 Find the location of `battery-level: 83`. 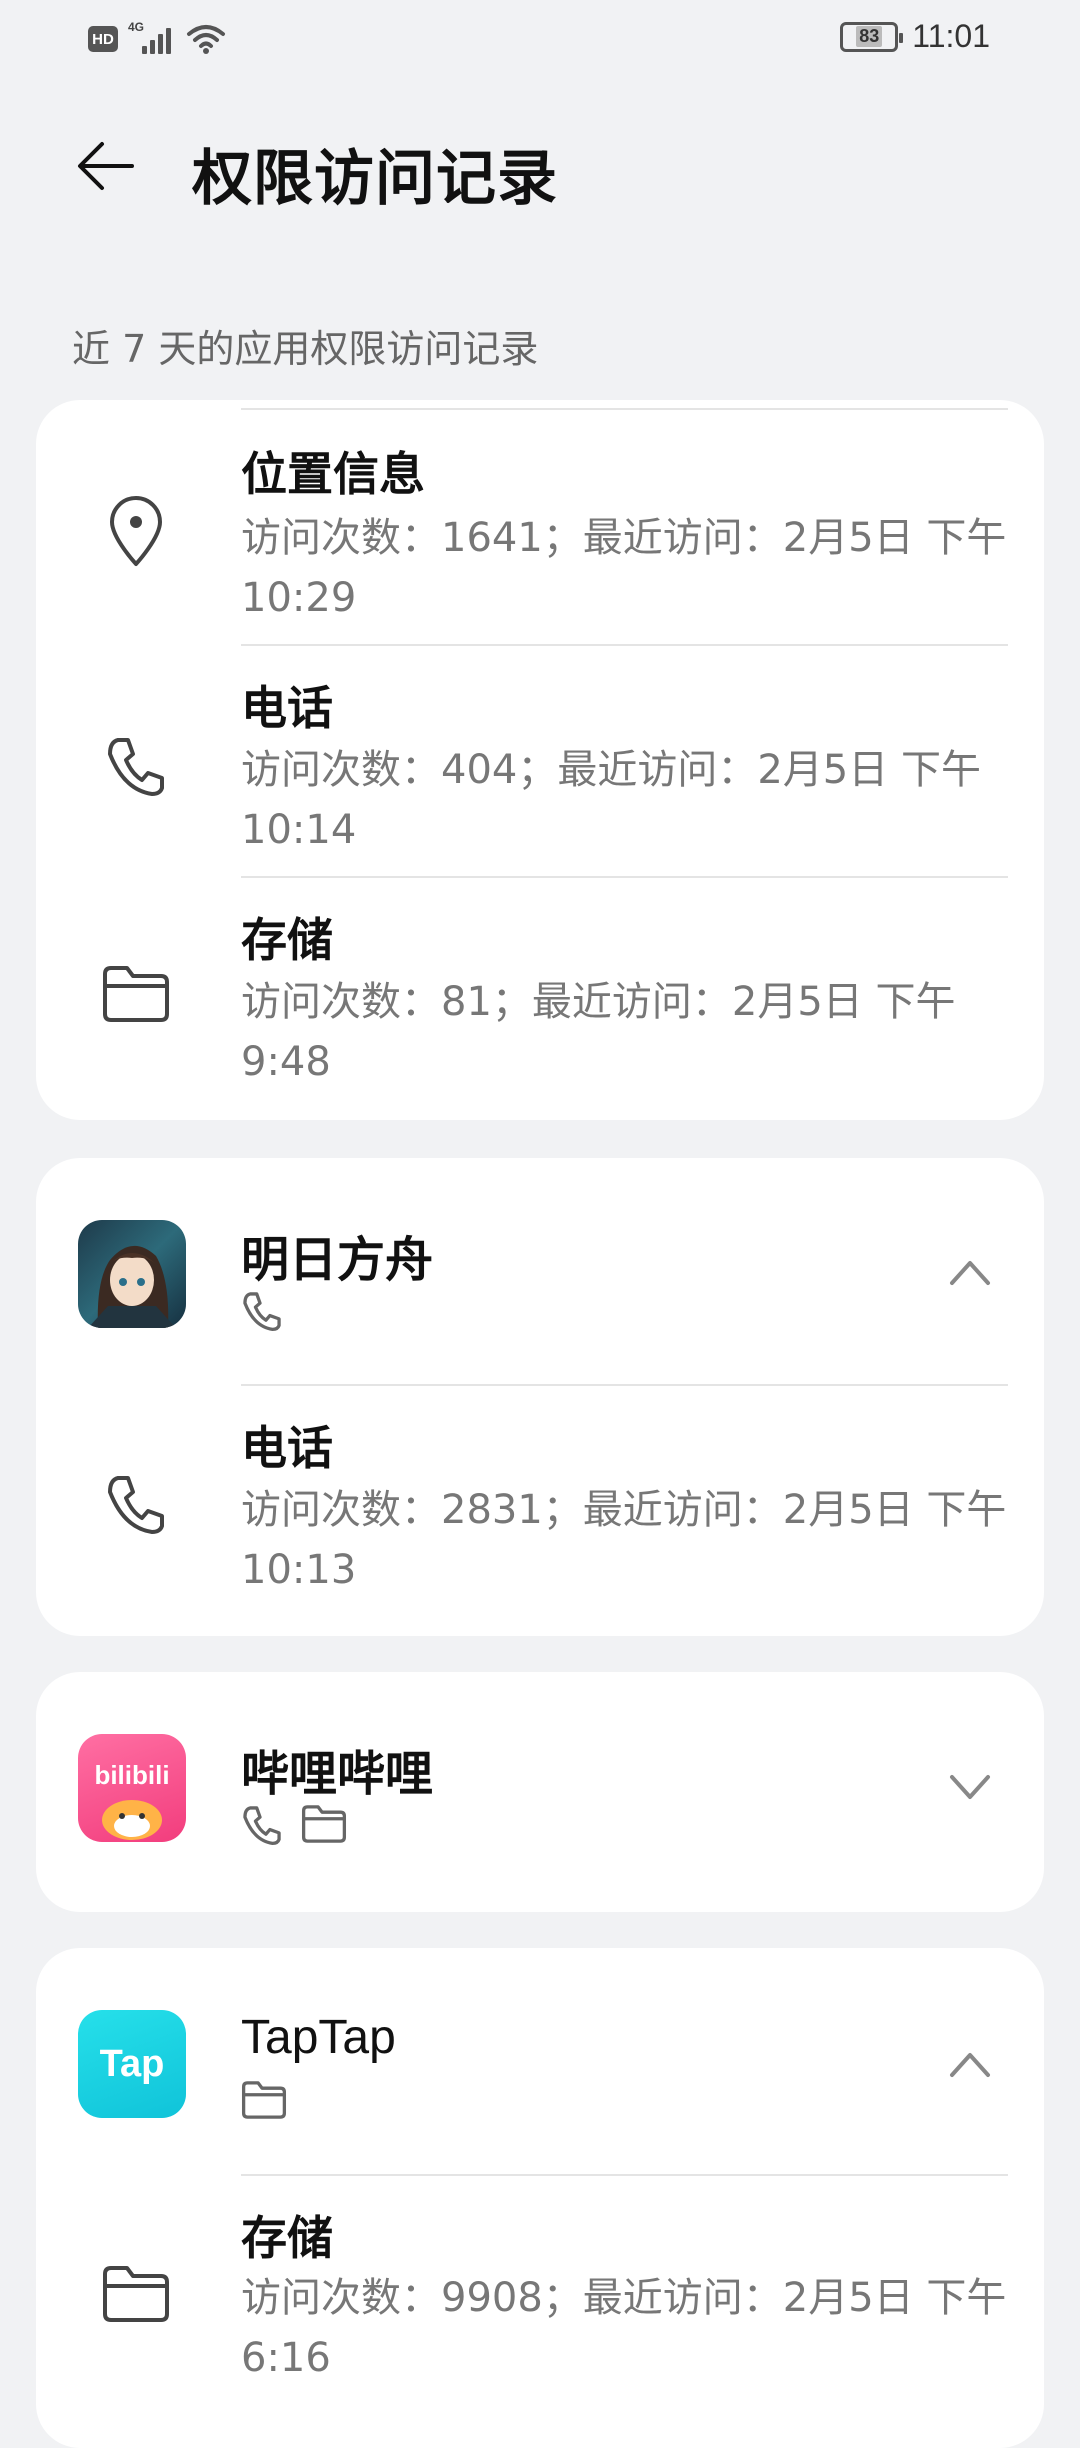

battery-level: 83 is located at coordinates (869, 36).